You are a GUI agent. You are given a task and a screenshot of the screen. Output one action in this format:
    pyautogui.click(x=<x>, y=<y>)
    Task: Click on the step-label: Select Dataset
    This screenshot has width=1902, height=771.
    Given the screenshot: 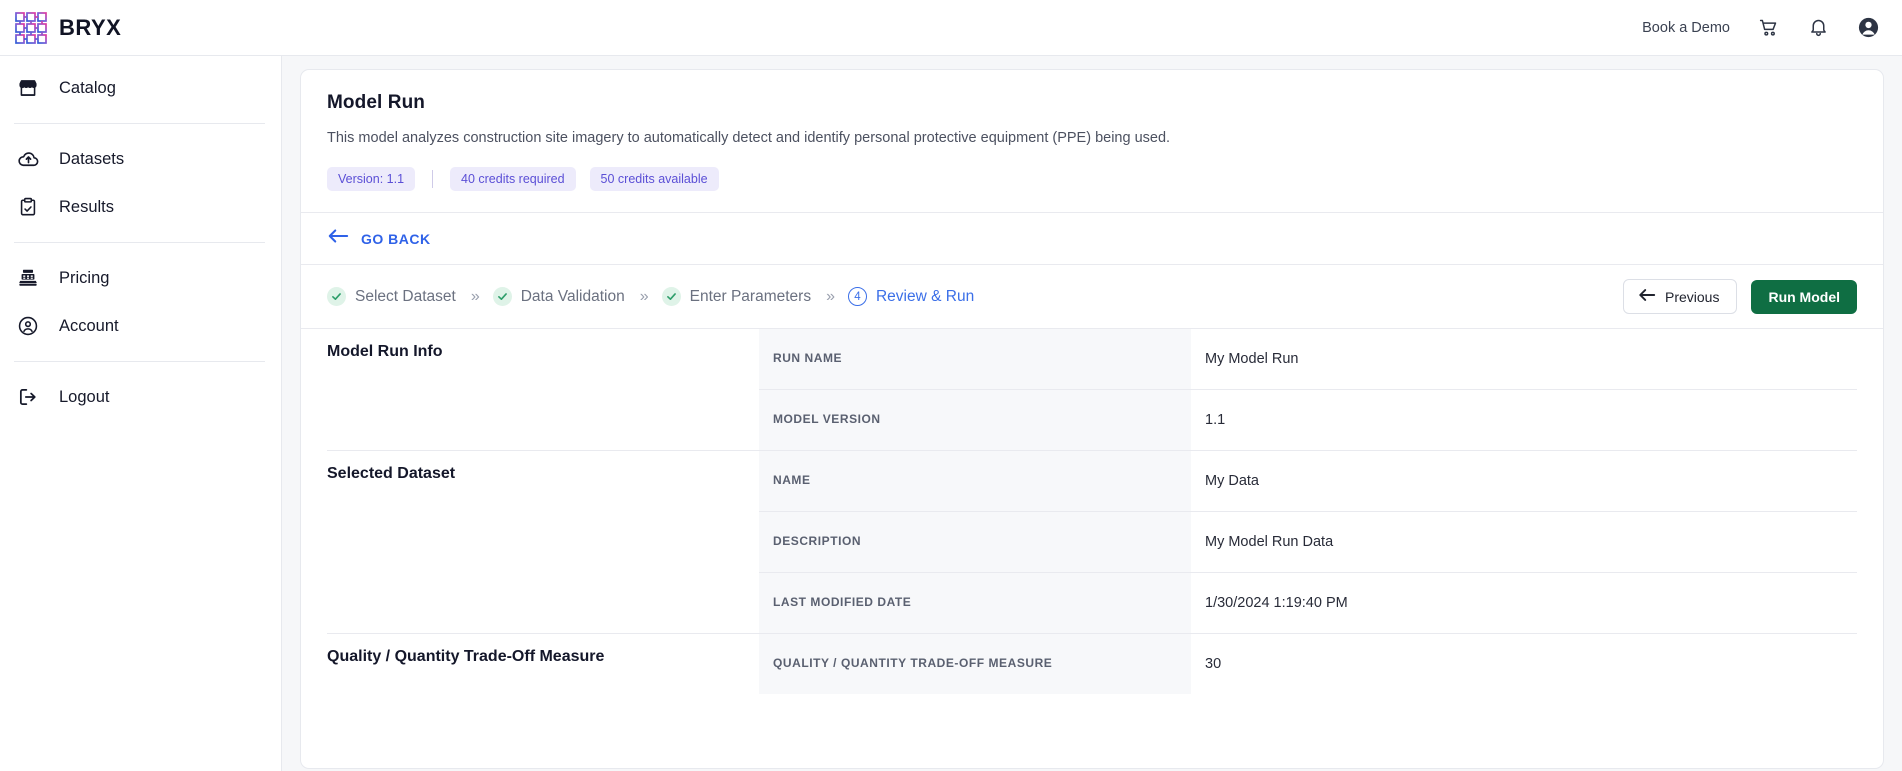 What is the action you would take?
    pyautogui.click(x=405, y=296)
    